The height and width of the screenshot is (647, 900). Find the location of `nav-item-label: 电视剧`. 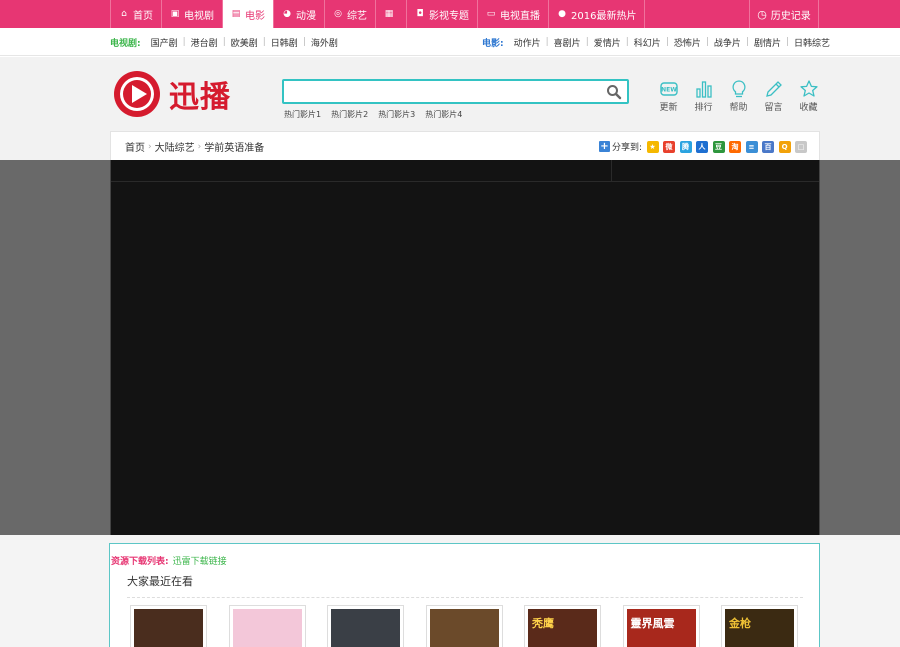

nav-item-label: 电视剧 is located at coordinates (199, 16).